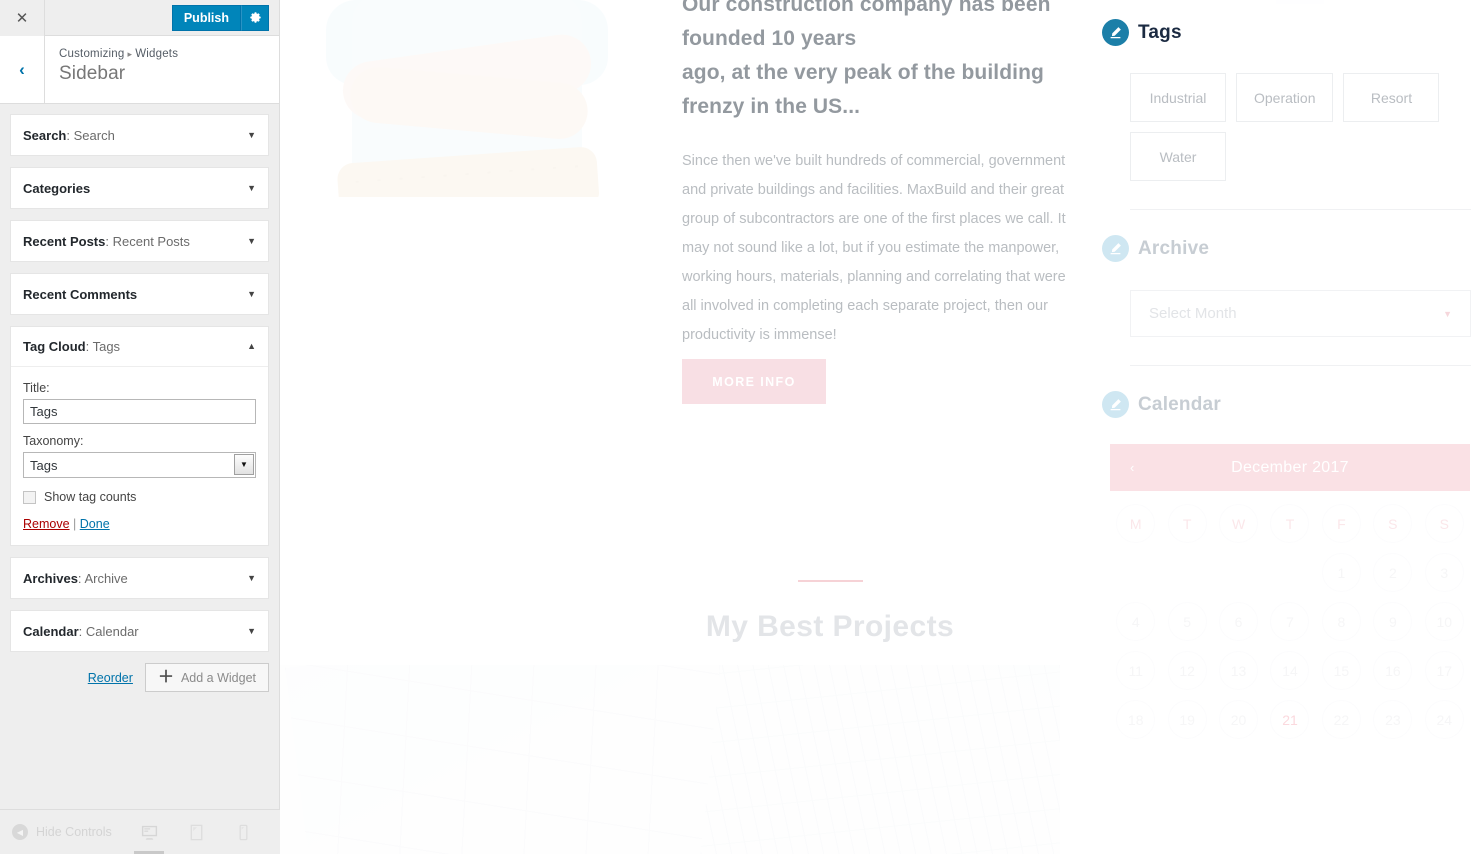 The height and width of the screenshot is (854, 1471). I want to click on chevron-up-icon: ▲, so click(251, 346).